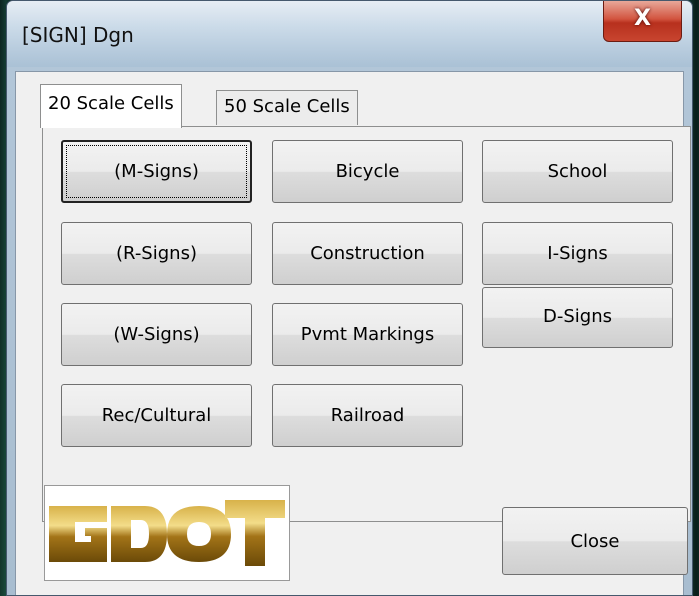 This screenshot has width=699, height=596. Describe the element at coordinates (367, 334) in the screenshot. I see `pvmt-markings-button: Pvmt Markings` at that location.